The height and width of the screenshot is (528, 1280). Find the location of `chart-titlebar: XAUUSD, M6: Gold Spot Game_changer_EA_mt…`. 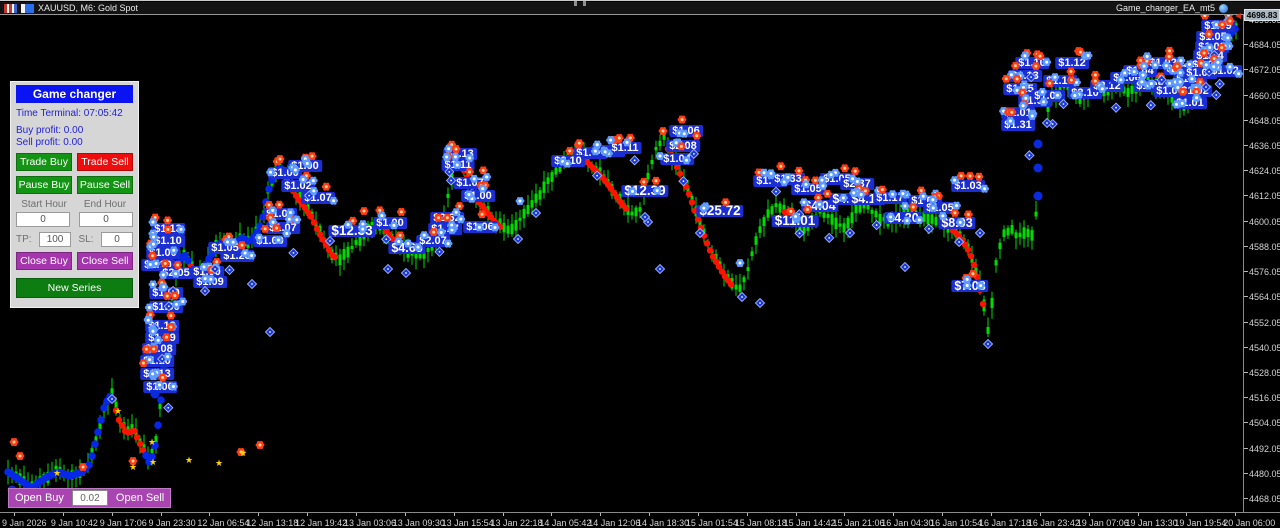

chart-titlebar: XAUUSD, M6: Gold Spot Game_changer_EA_mt… is located at coordinates (640, 8).